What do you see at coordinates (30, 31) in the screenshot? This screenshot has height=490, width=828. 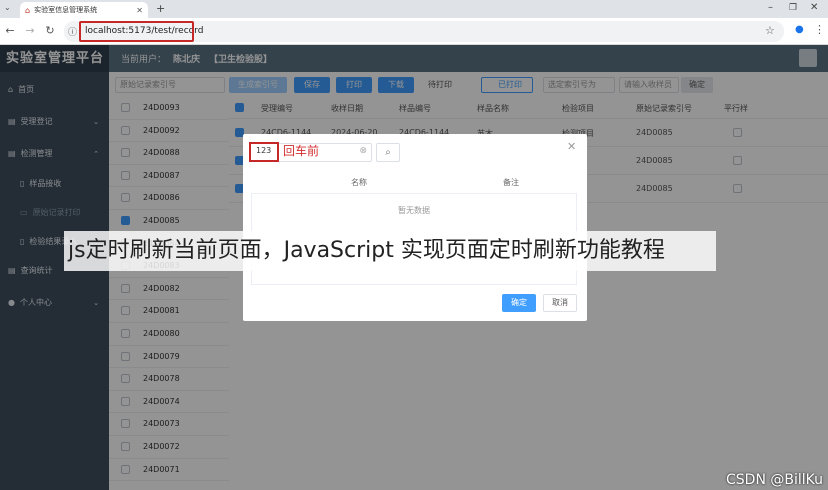 I see `forward-icon: →` at bounding box center [30, 31].